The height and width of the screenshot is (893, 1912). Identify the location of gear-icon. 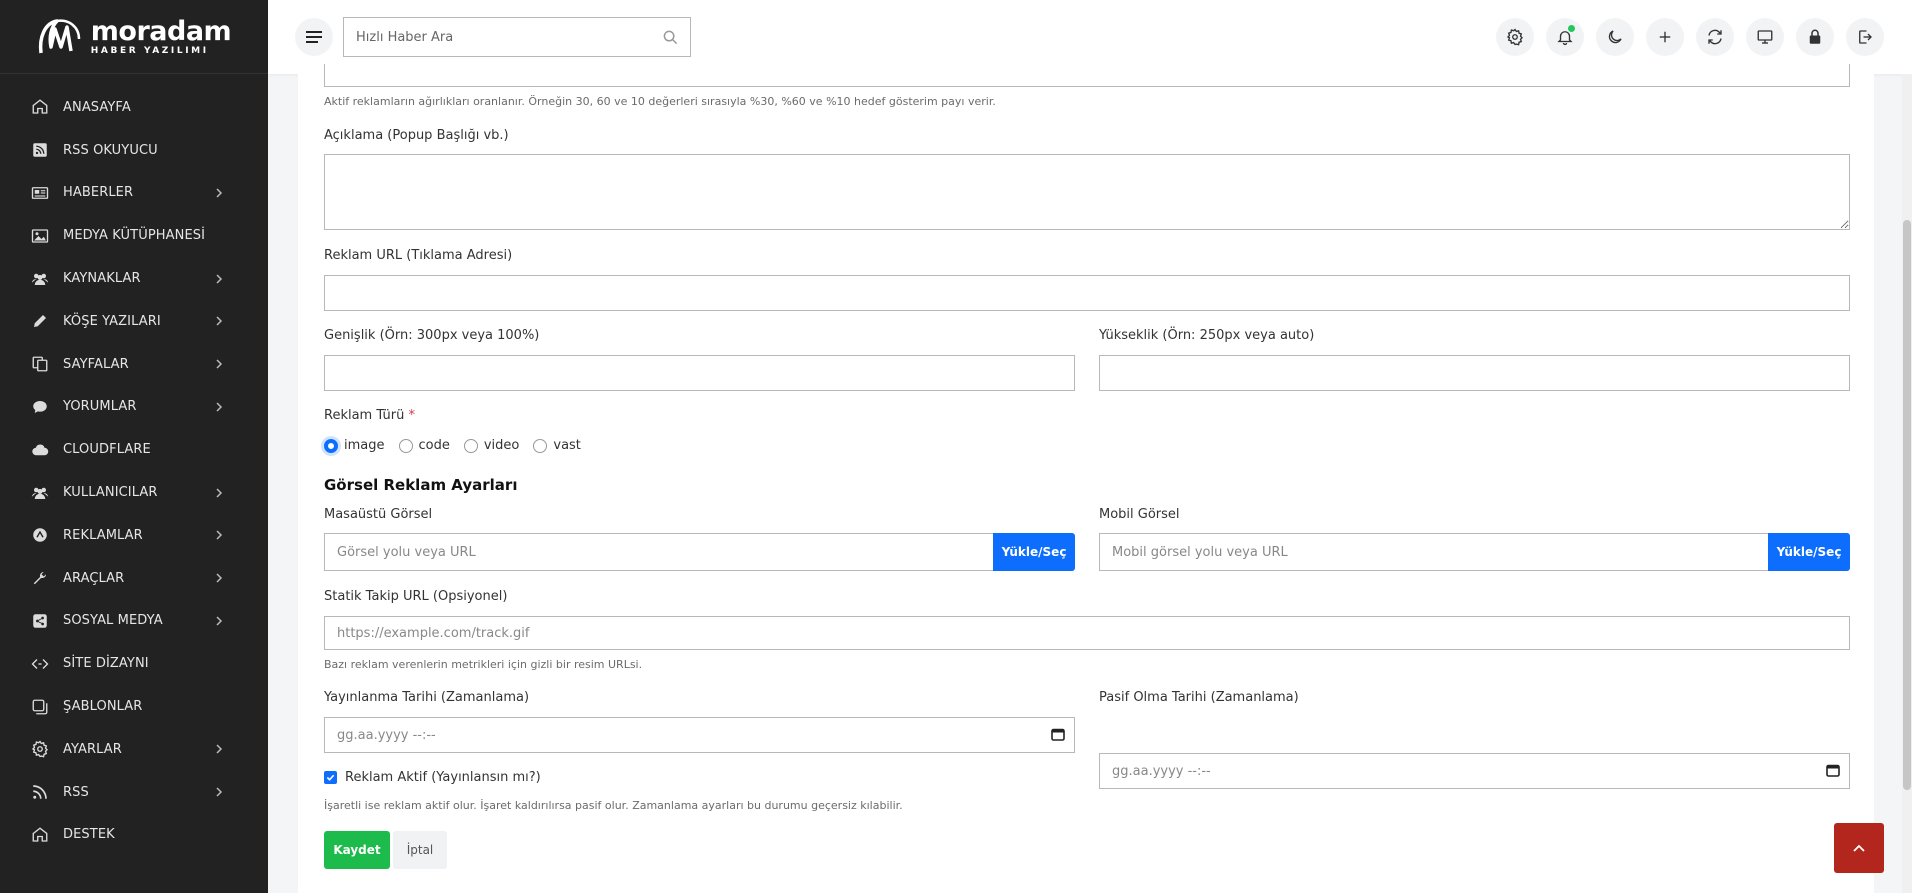
(1514, 37).